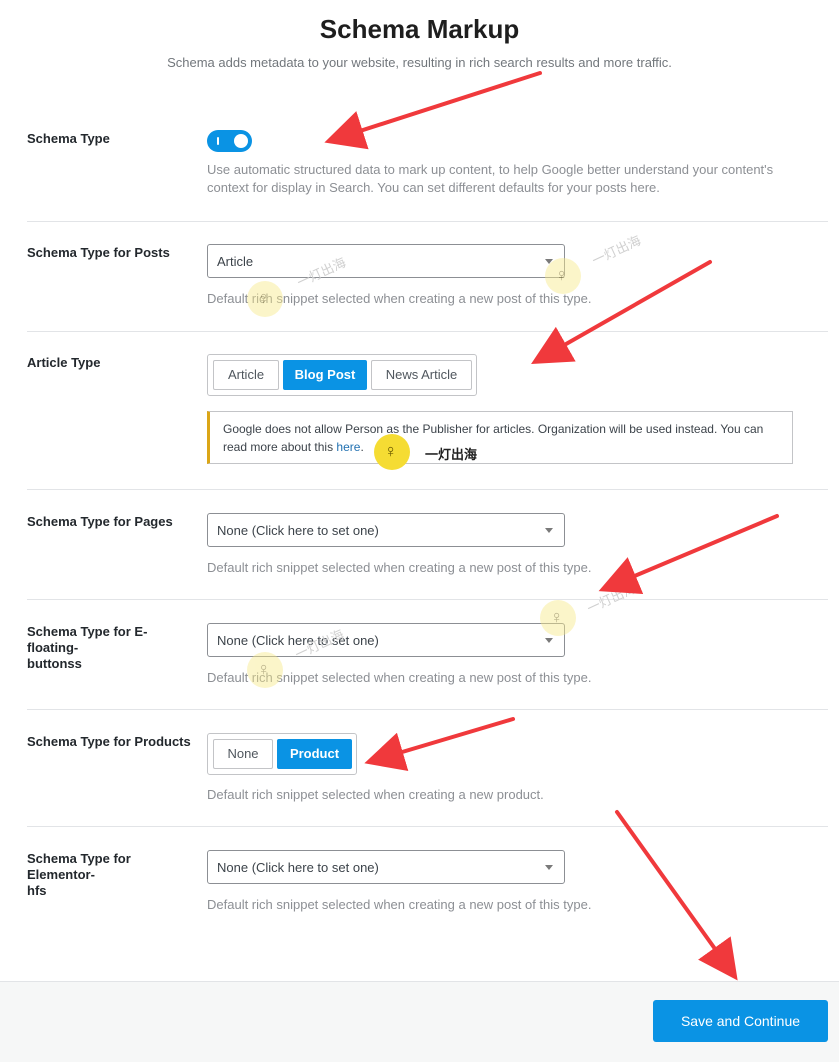 This screenshot has width=839, height=1062. I want to click on pages-schema-label: Schema Type for Pages, so click(100, 521).